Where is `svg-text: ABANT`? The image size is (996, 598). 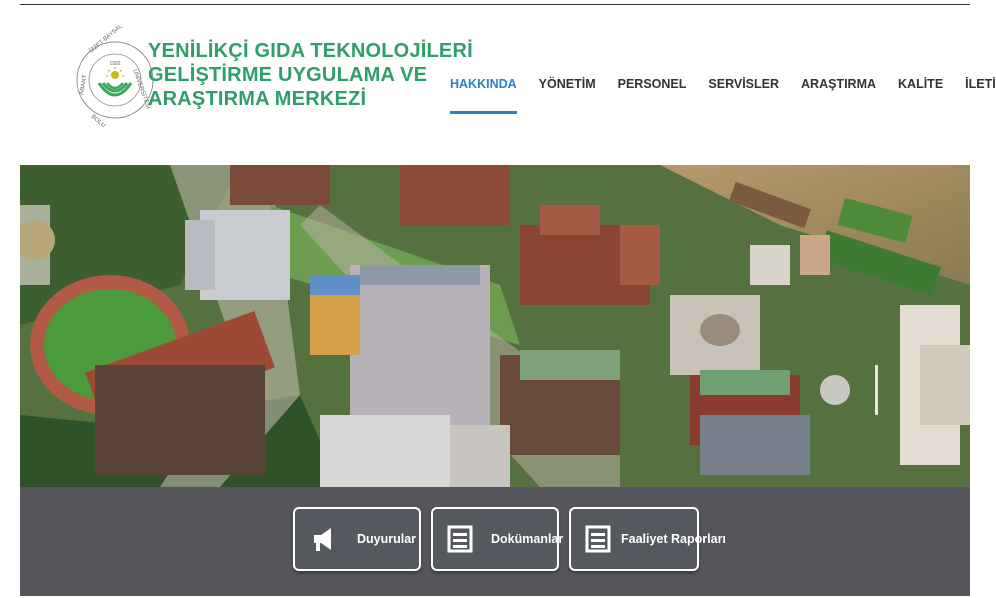 svg-text: ABANT is located at coordinates (83, 84).